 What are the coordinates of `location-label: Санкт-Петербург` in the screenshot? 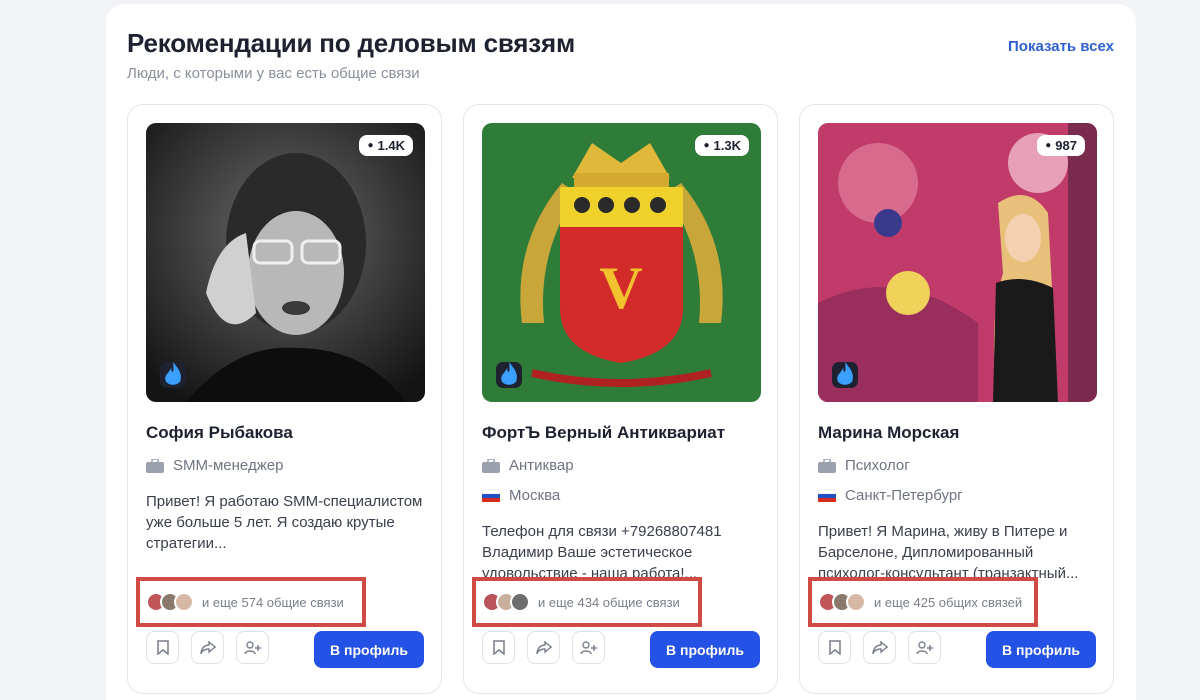 It's located at (904, 495).